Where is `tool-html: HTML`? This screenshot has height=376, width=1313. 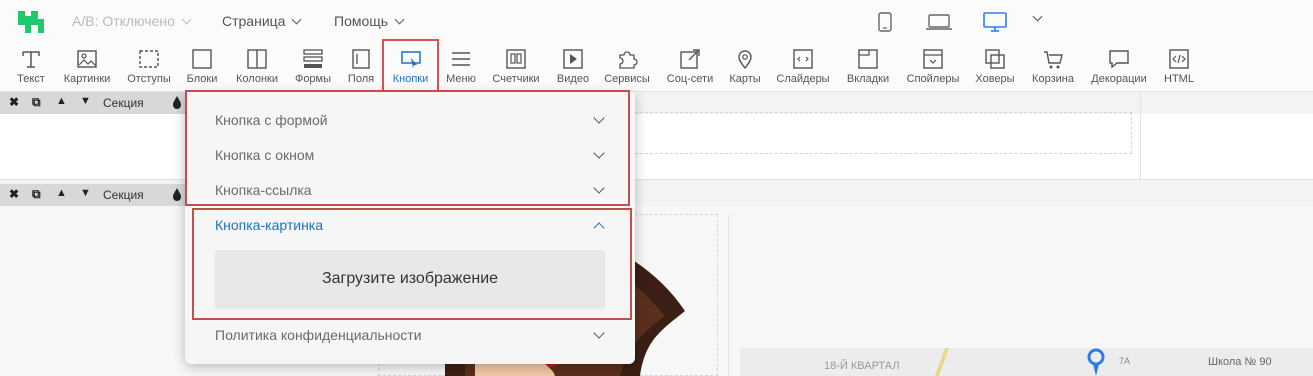 tool-html: HTML is located at coordinates (1179, 67).